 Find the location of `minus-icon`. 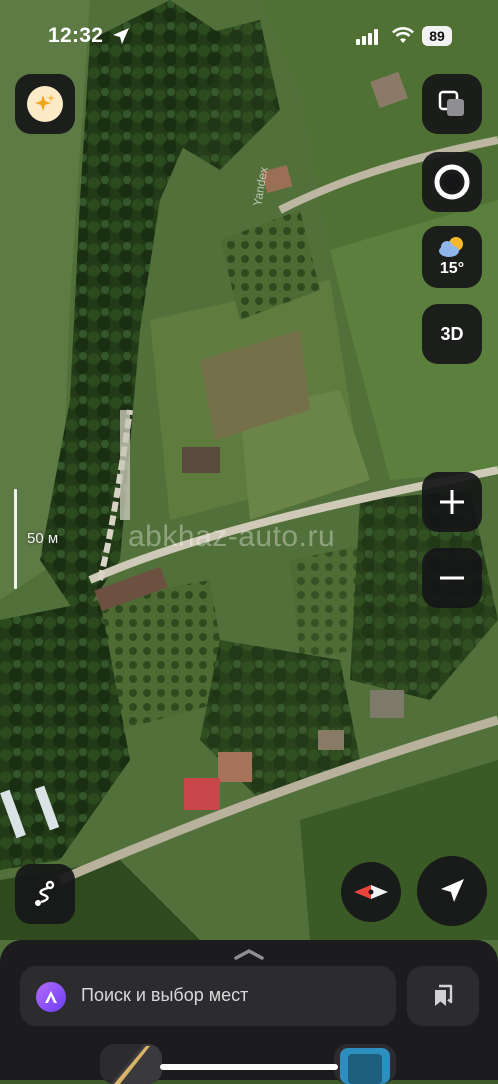

minus-icon is located at coordinates (452, 578).